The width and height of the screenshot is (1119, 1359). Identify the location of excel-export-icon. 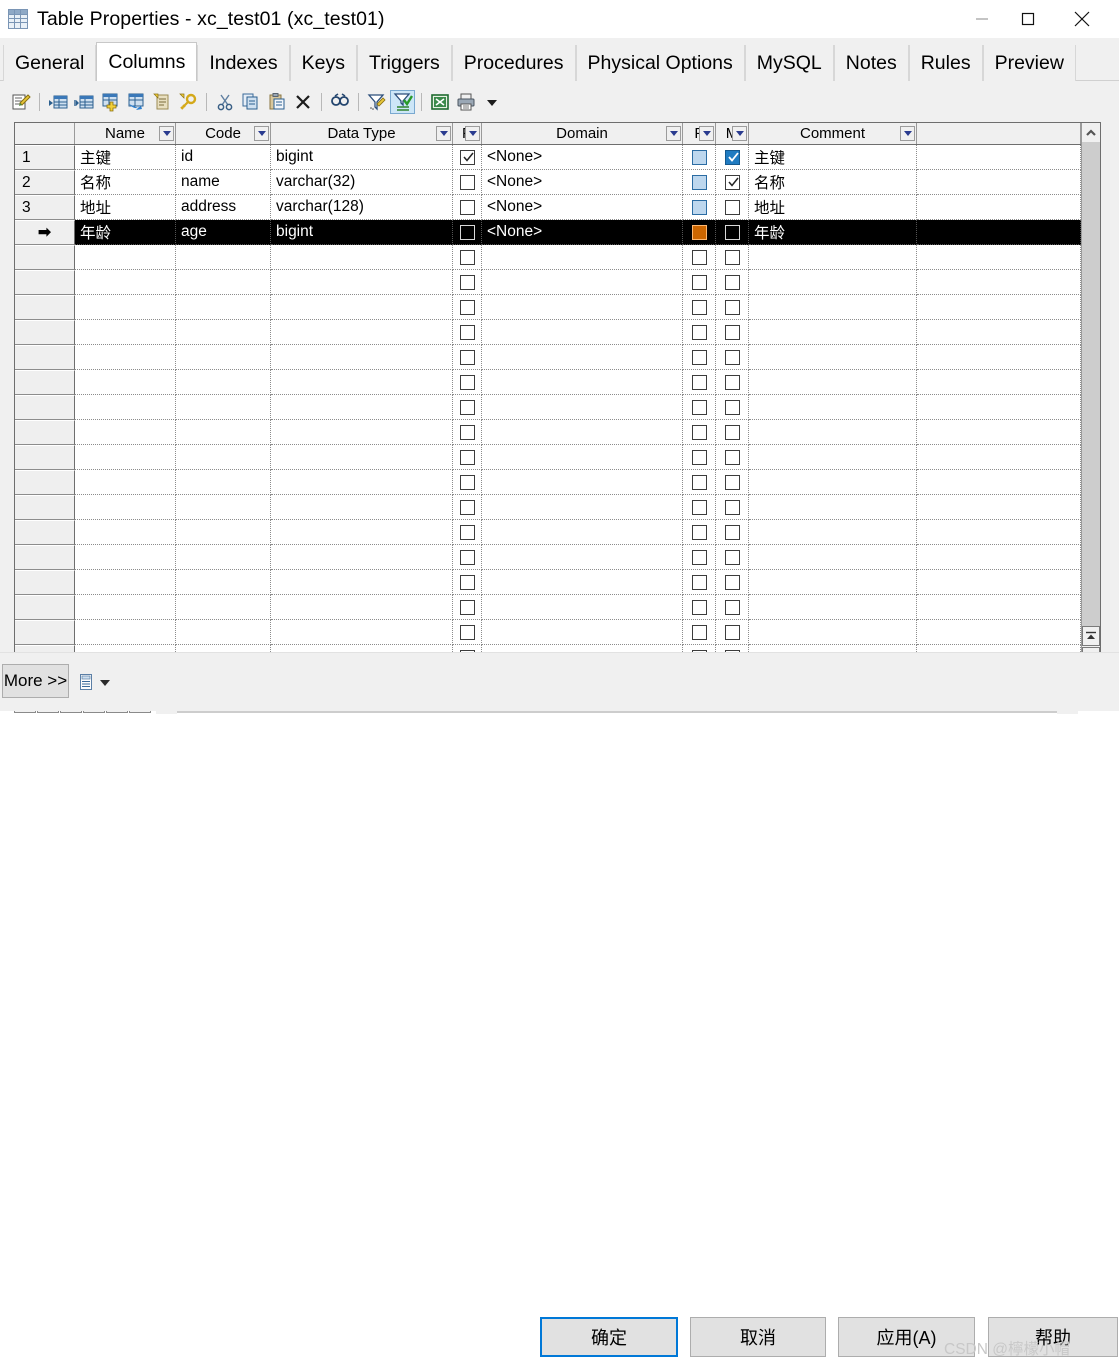
(439, 102).